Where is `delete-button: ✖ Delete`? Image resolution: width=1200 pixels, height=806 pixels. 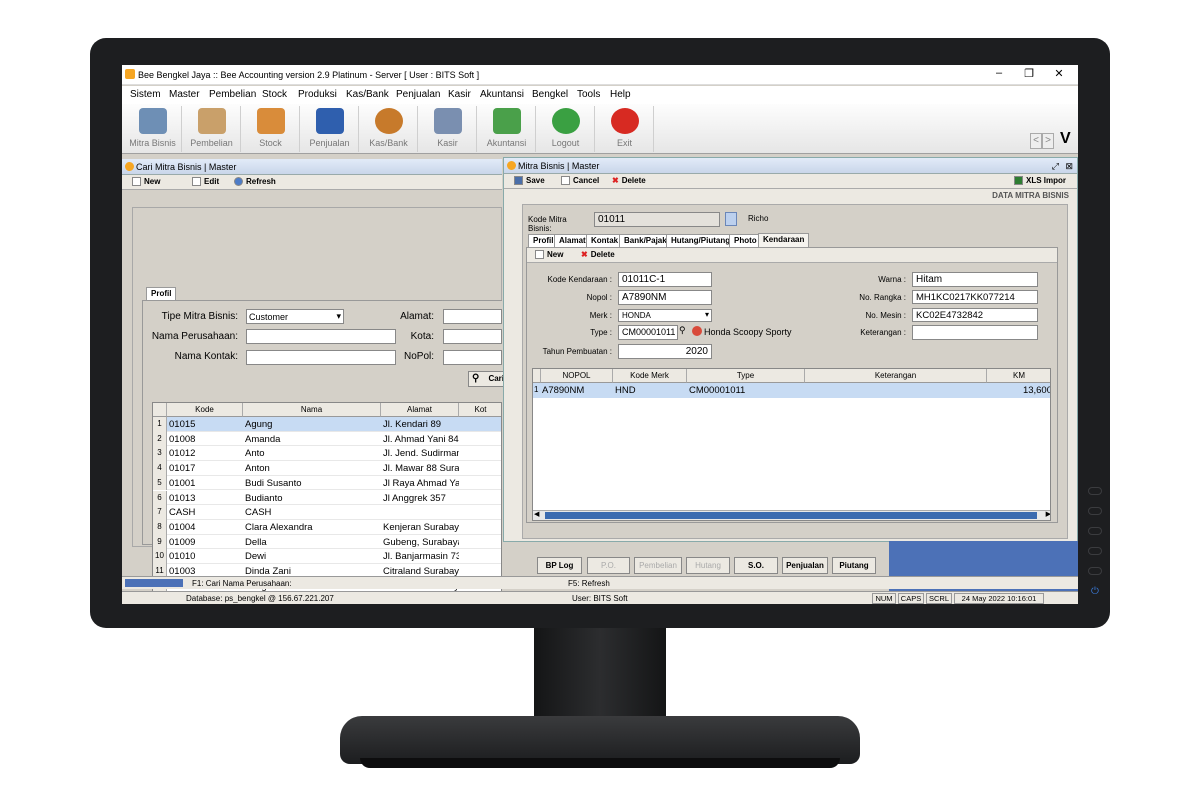 delete-button: ✖ Delete is located at coordinates (629, 180).